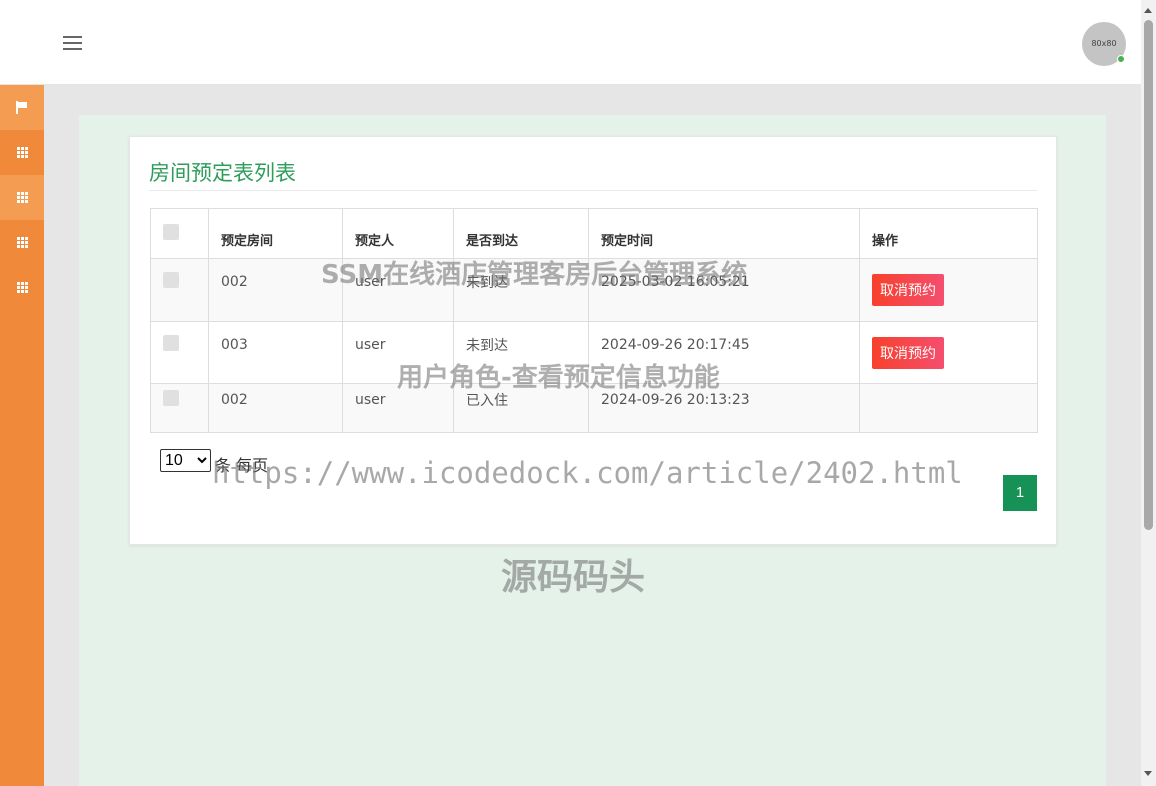 This screenshot has height=786, width=1156. What do you see at coordinates (72, 43) in the screenshot?
I see `menu-toggle-icon` at bounding box center [72, 43].